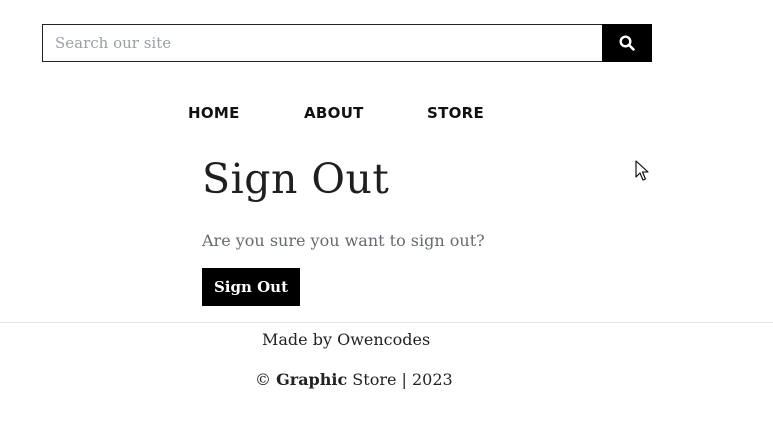 This screenshot has width=773, height=442. I want to click on search-form, so click(347, 43).